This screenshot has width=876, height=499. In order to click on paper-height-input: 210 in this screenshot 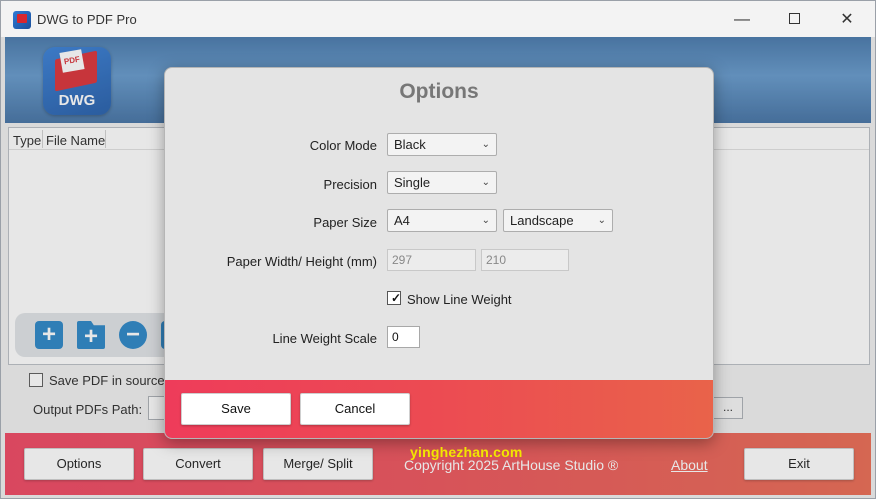, I will do `click(525, 260)`.